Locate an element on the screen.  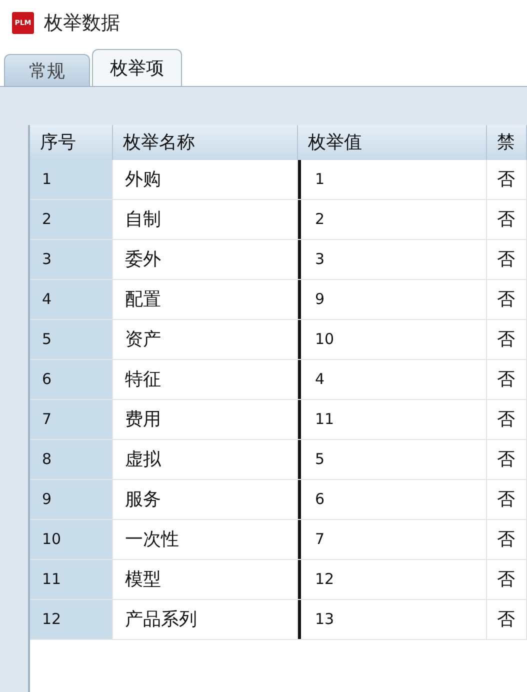
table-cell: 一次性 is located at coordinates (205, 539).